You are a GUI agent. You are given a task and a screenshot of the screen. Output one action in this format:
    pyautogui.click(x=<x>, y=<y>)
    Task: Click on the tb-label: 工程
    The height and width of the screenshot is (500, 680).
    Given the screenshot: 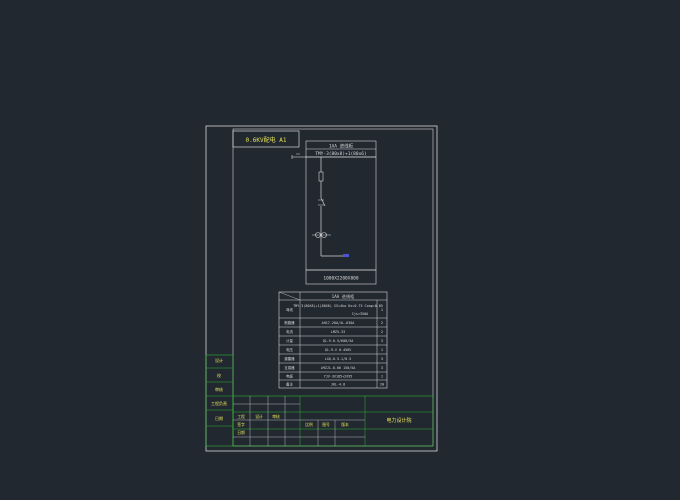 What is the action you would take?
    pyautogui.click(x=241, y=416)
    